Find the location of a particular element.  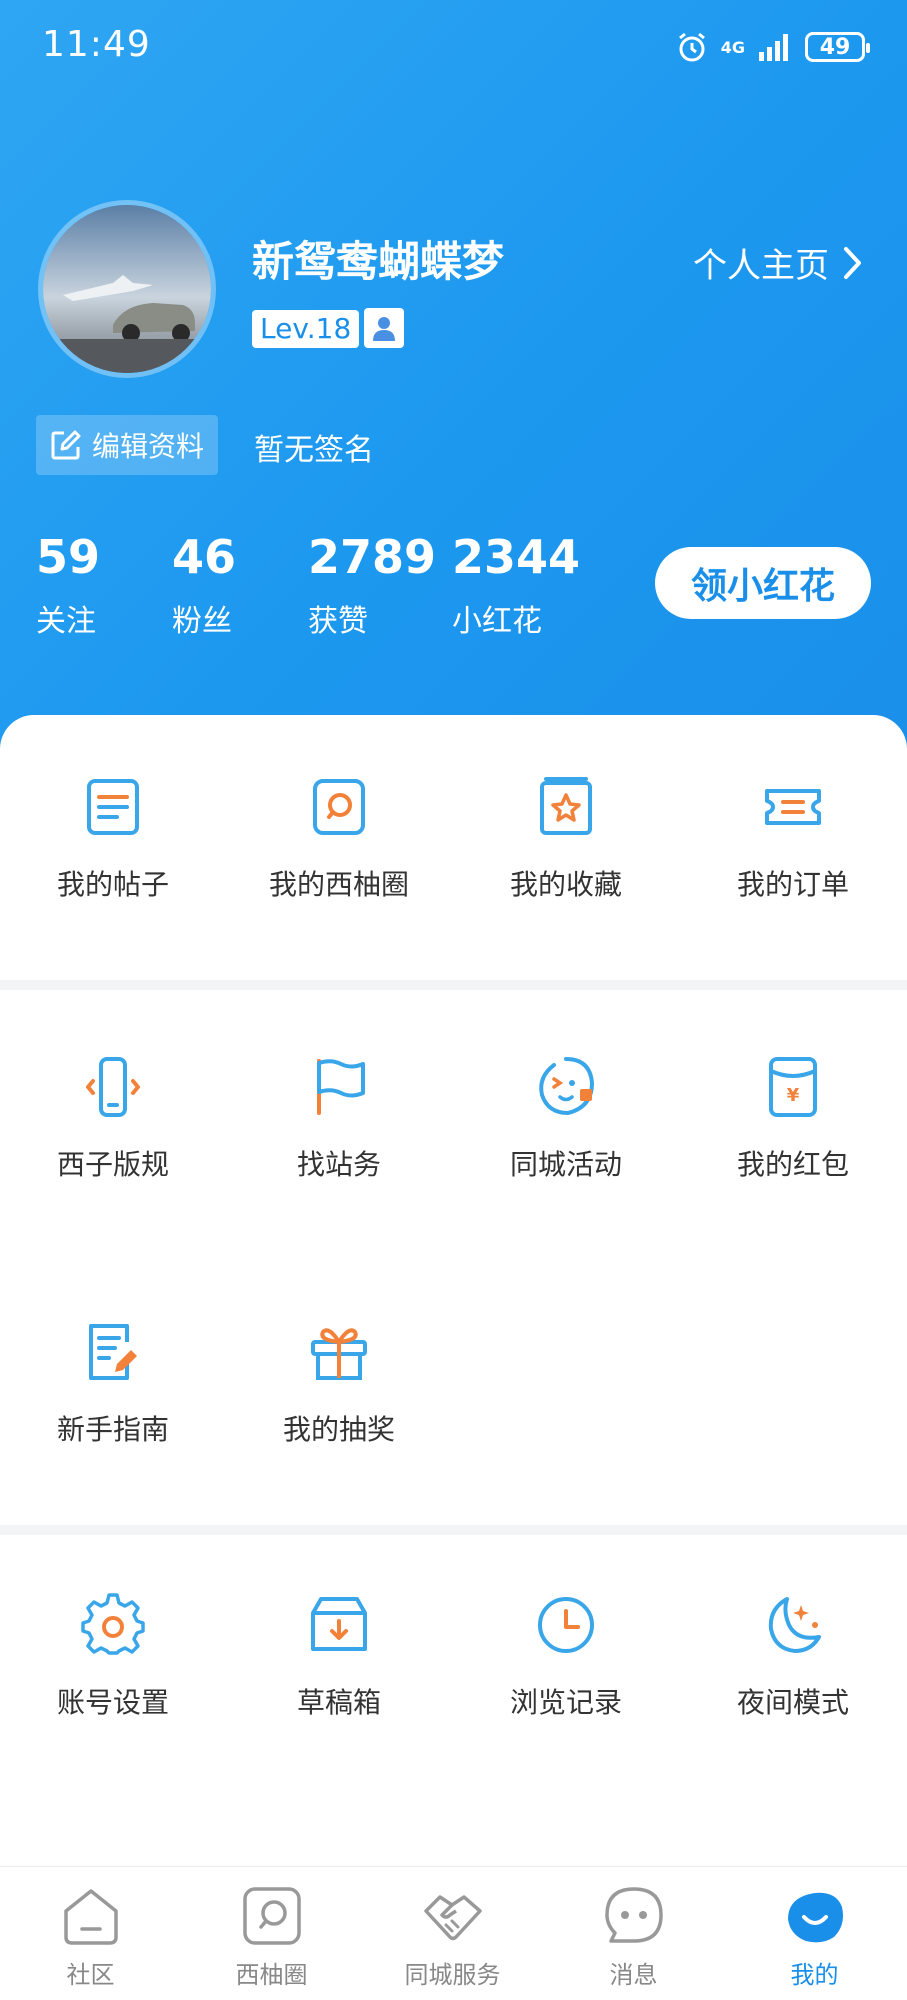

star-icon is located at coordinates (566, 806).